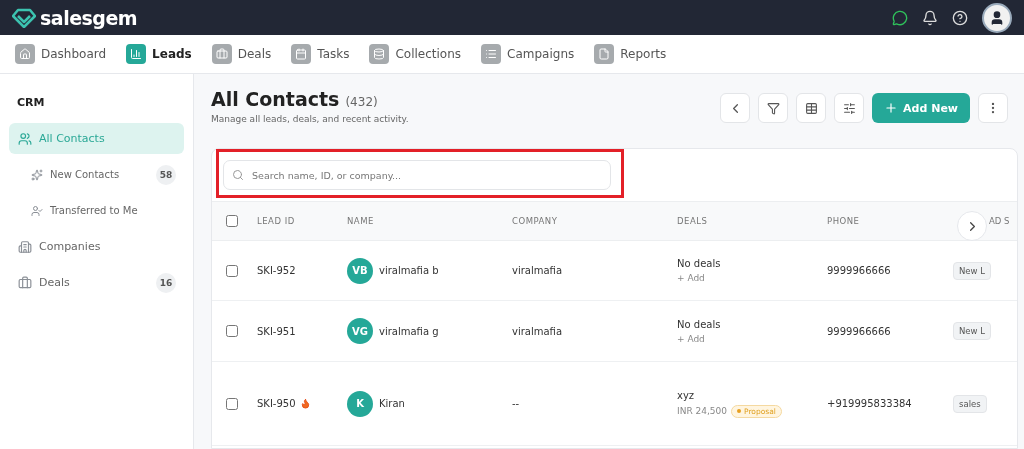 This screenshot has width=1024, height=449. What do you see at coordinates (960, 17) in the screenshot?
I see `help-icon` at bounding box center [960, 17].